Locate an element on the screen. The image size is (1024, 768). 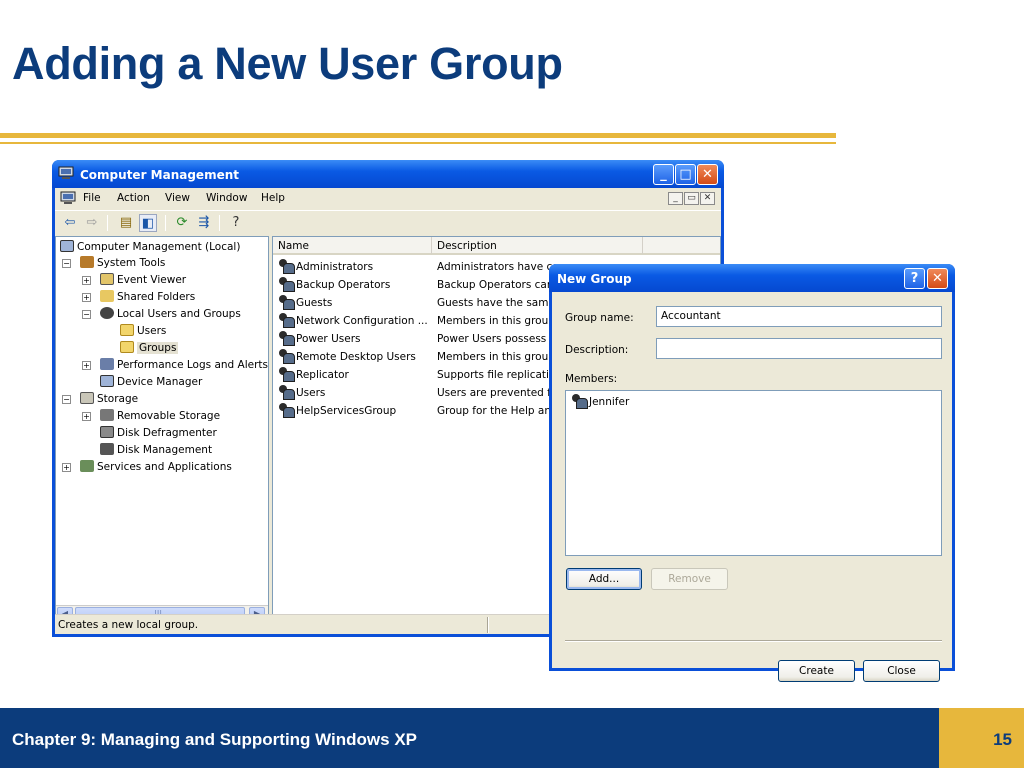
export-list-icon: ⇶ is located at coordinates (204, 223).